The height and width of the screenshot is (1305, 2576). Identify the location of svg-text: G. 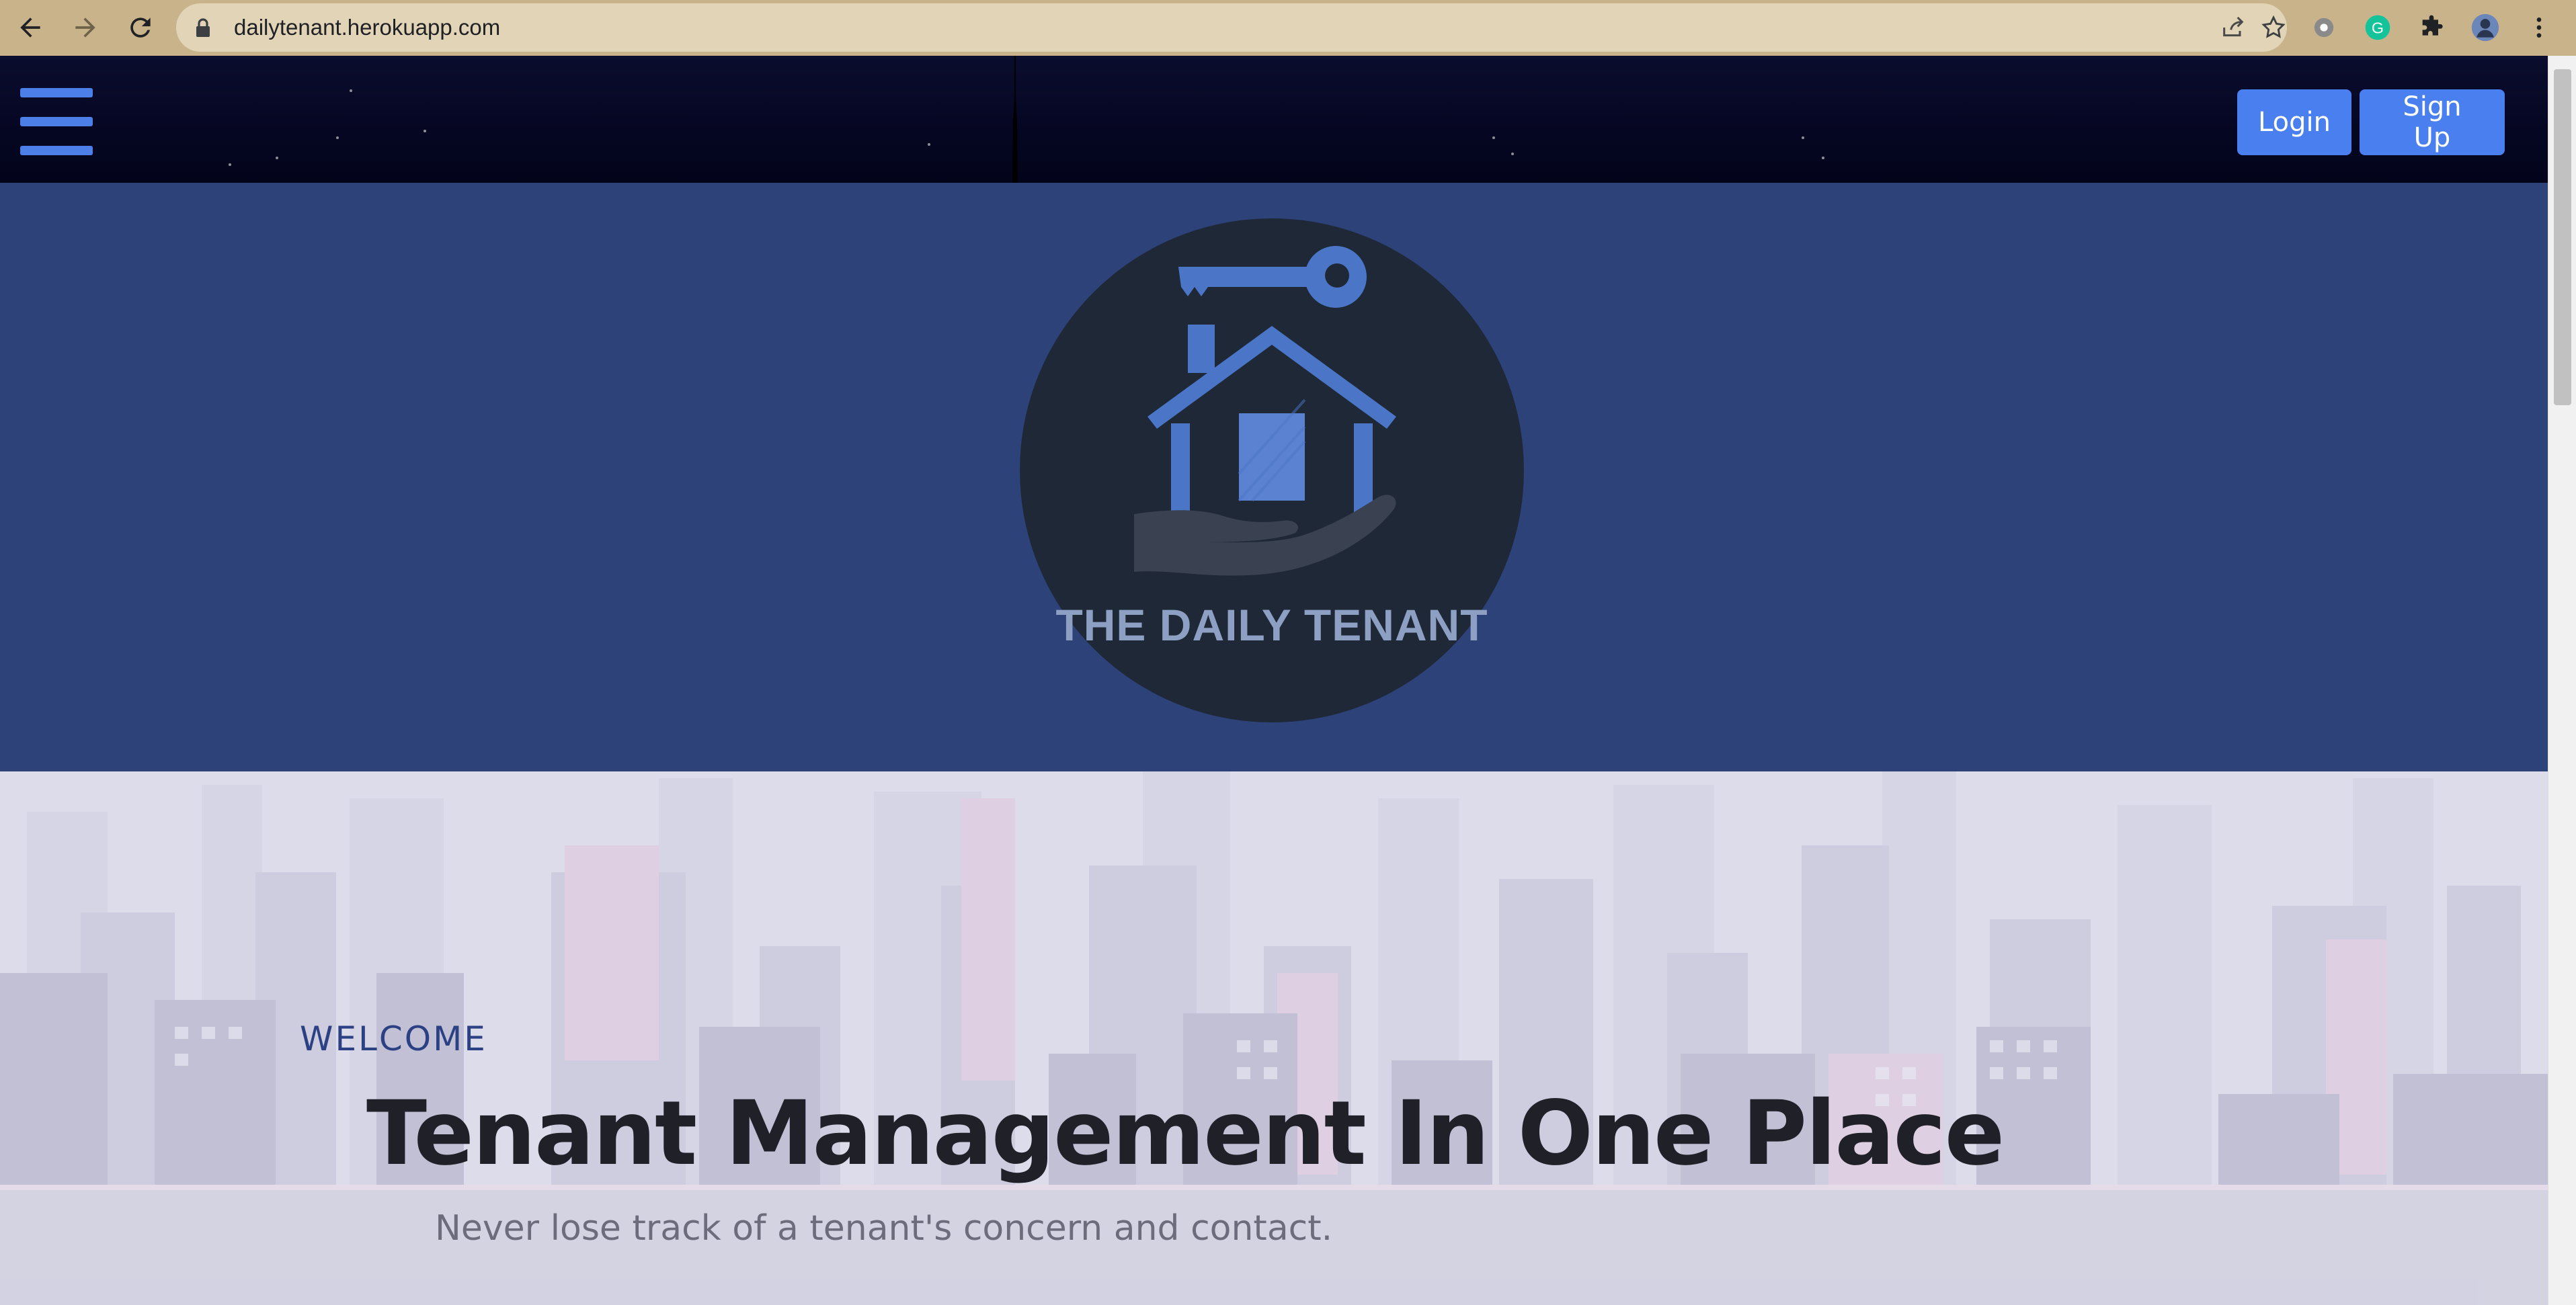
(2378, 27).